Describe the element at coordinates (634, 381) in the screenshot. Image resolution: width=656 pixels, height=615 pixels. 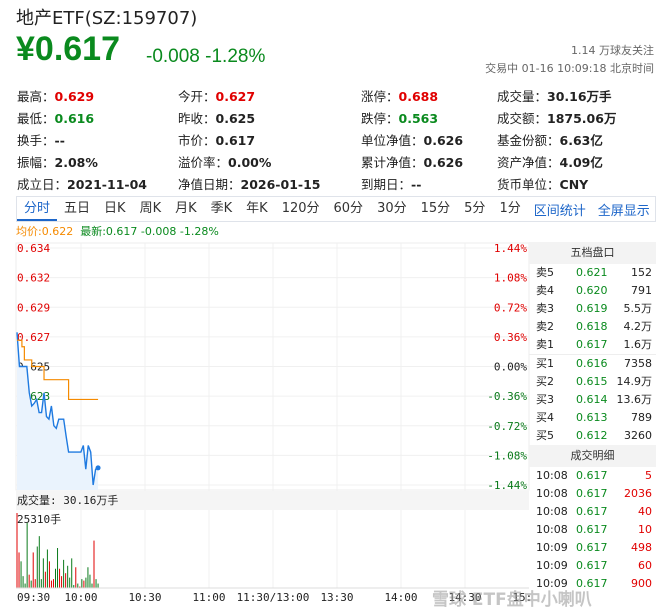
I see `bid-volume: 14.9万` at that location.